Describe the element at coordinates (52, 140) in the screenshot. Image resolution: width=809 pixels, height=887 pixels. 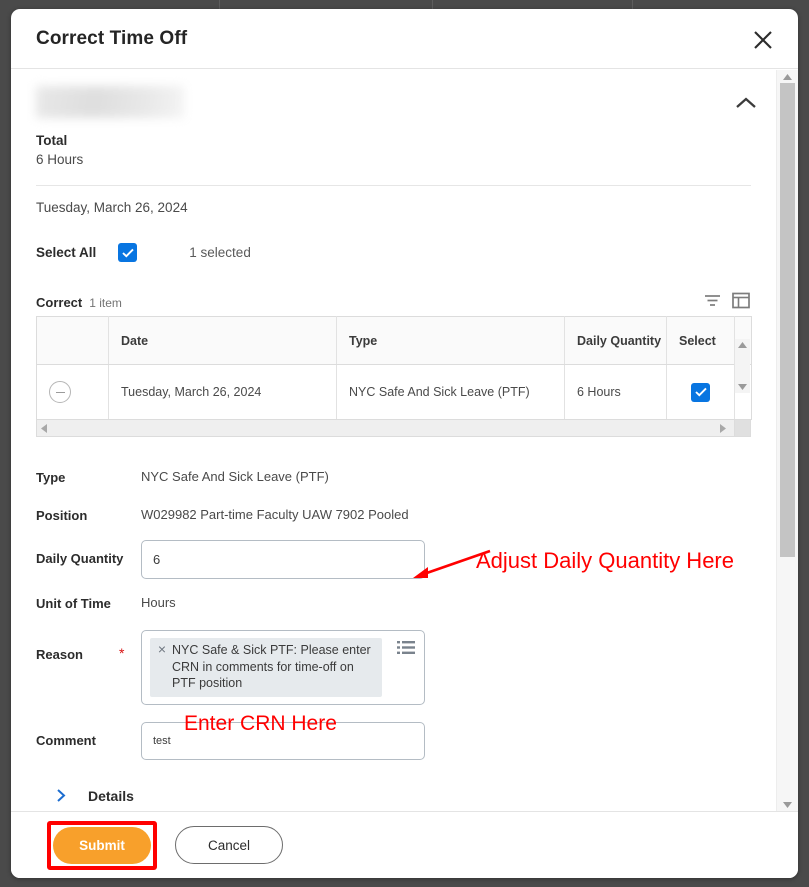
I see `total-label: Total` at that location.